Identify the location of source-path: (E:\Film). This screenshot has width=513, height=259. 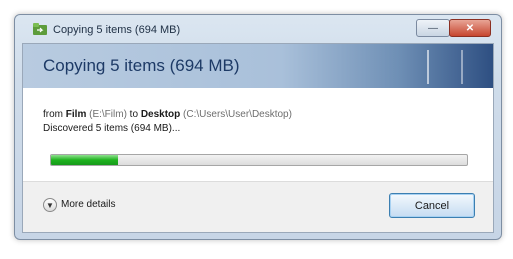
(108, 114).